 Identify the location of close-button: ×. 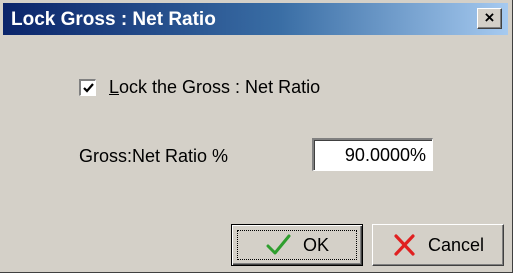
(489, 18).